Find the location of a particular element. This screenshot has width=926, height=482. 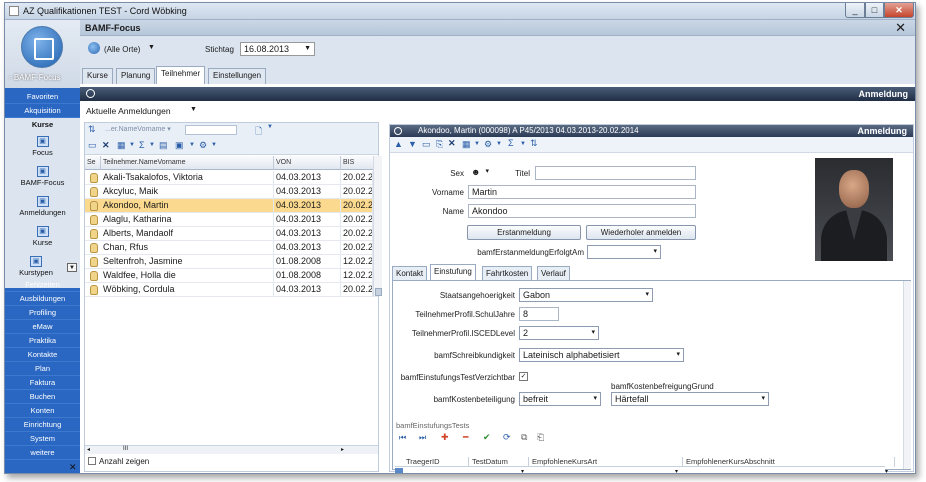

add-icon: ✚ is located at coordinates (445, 437).